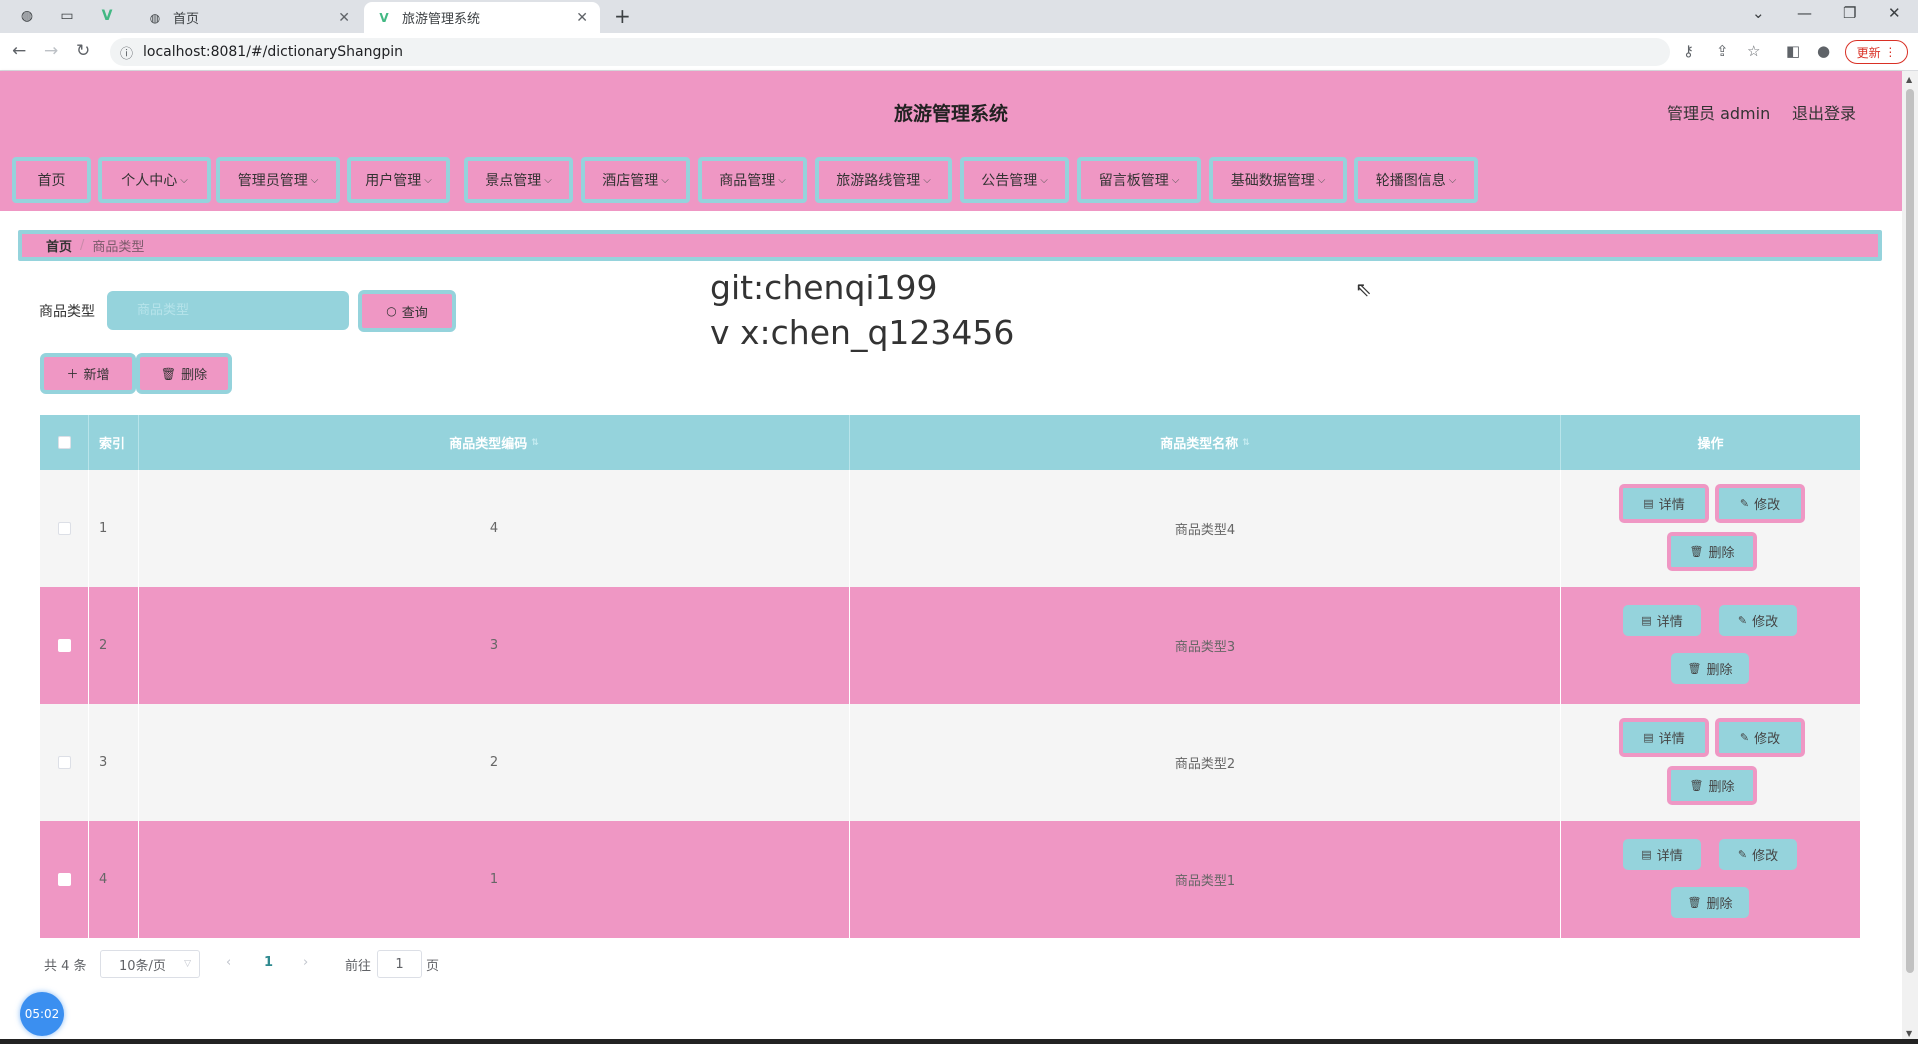  Describe the element at coordinates (1205, 442) in the screenshot. I see `column-header-name: 商品类型名称 ⇅` at that location.